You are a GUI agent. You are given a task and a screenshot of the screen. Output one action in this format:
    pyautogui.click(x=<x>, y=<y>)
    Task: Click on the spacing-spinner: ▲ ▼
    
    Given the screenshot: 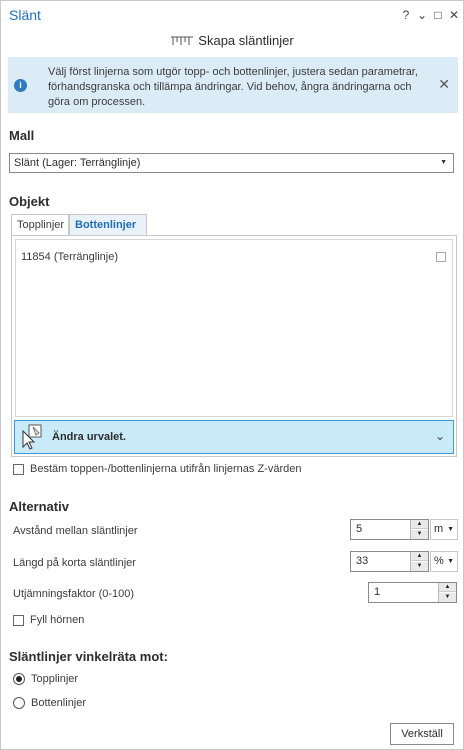 What is the action you would take?
    pyautogui.click(x=419, y=529)
    